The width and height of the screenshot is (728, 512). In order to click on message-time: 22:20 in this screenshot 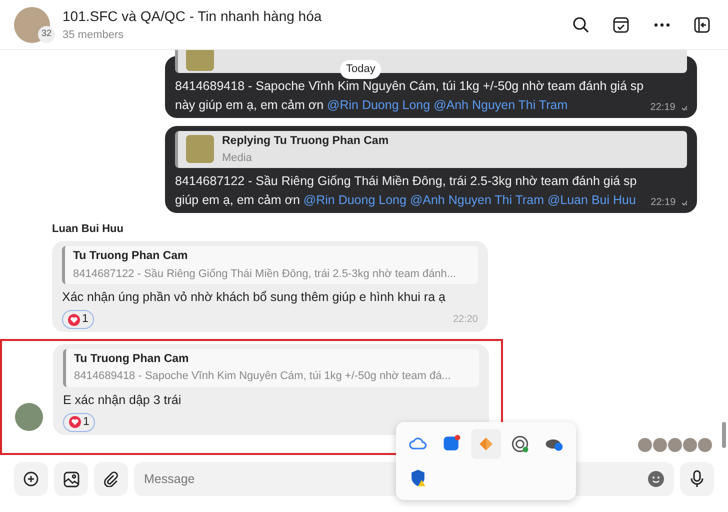, I will do `click(465, 320)`.